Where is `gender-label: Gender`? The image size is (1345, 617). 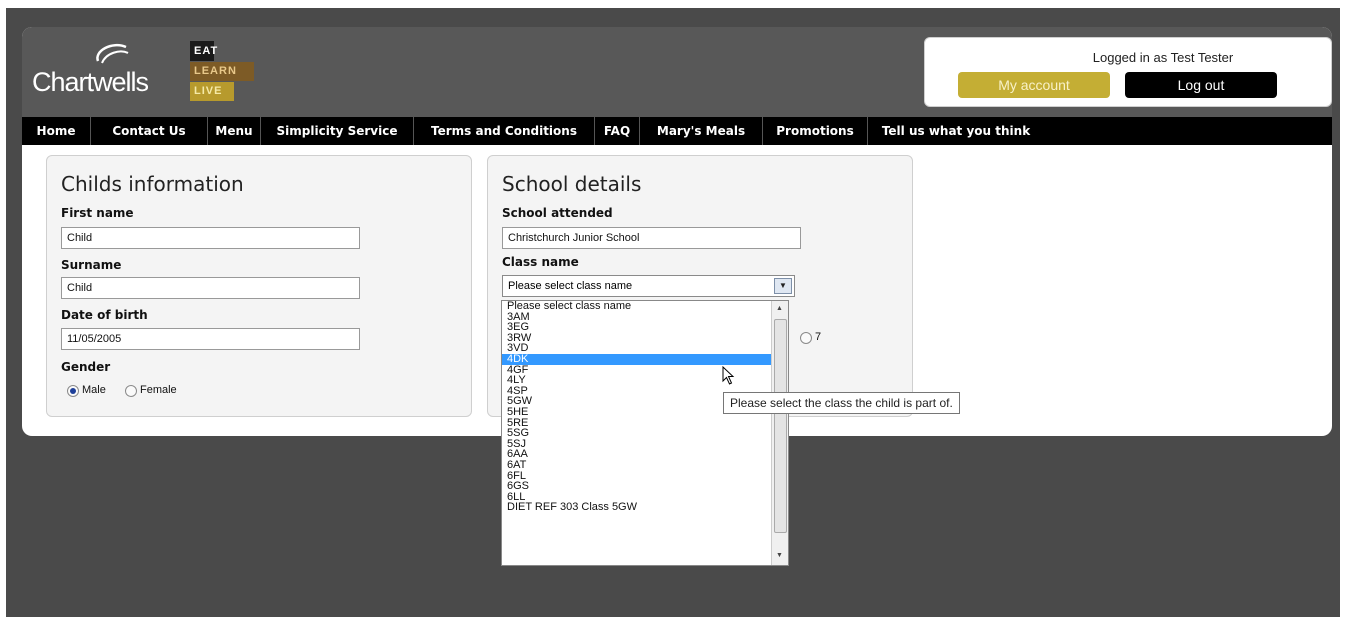 gender-label: Gender is located at coordinates (86, 367).